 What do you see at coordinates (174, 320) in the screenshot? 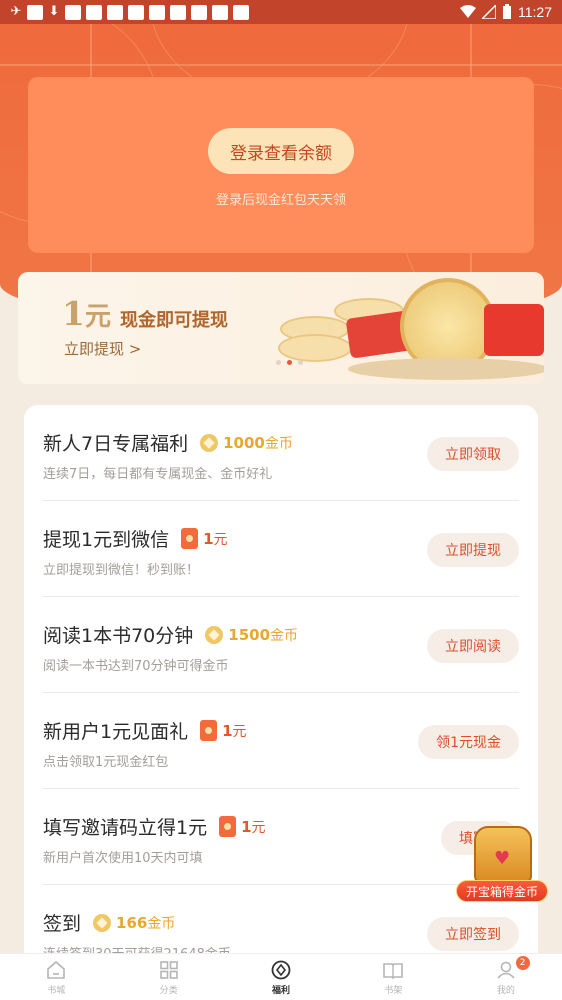
I see `banner-title: 现金即可提现` at bounding box center [174, 320].